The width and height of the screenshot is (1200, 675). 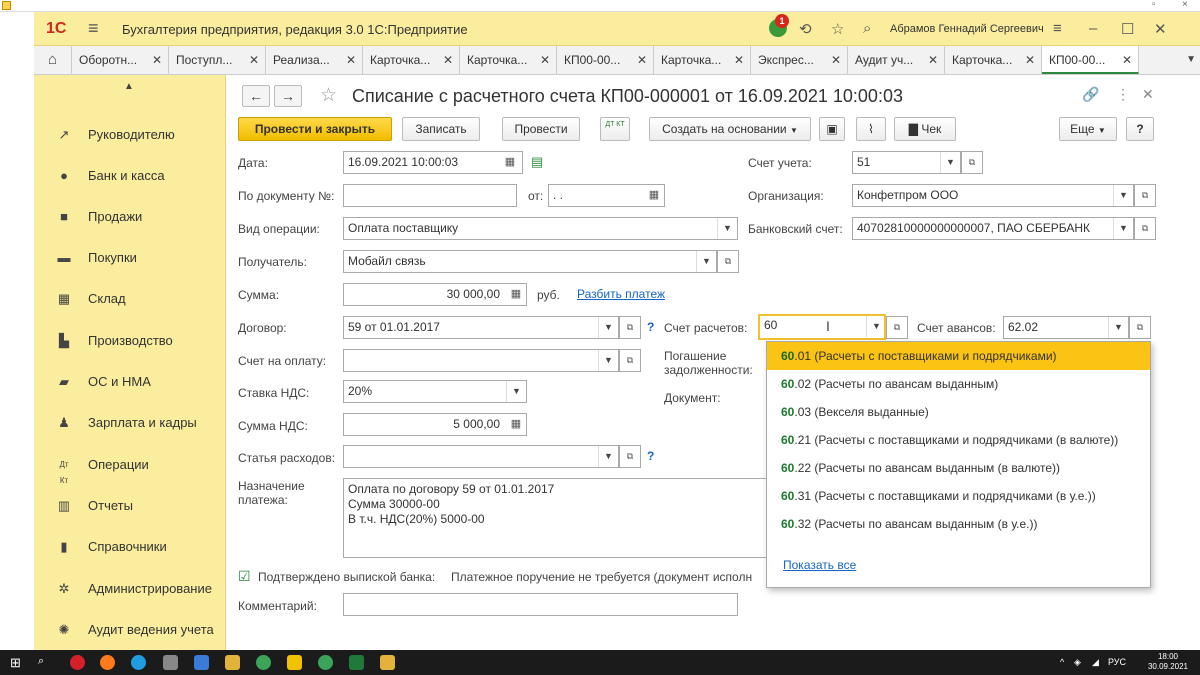 What do you see at coordinates (356, 662) in the screenshot?
I see `excel-icon` at bounding box center [356, 662].